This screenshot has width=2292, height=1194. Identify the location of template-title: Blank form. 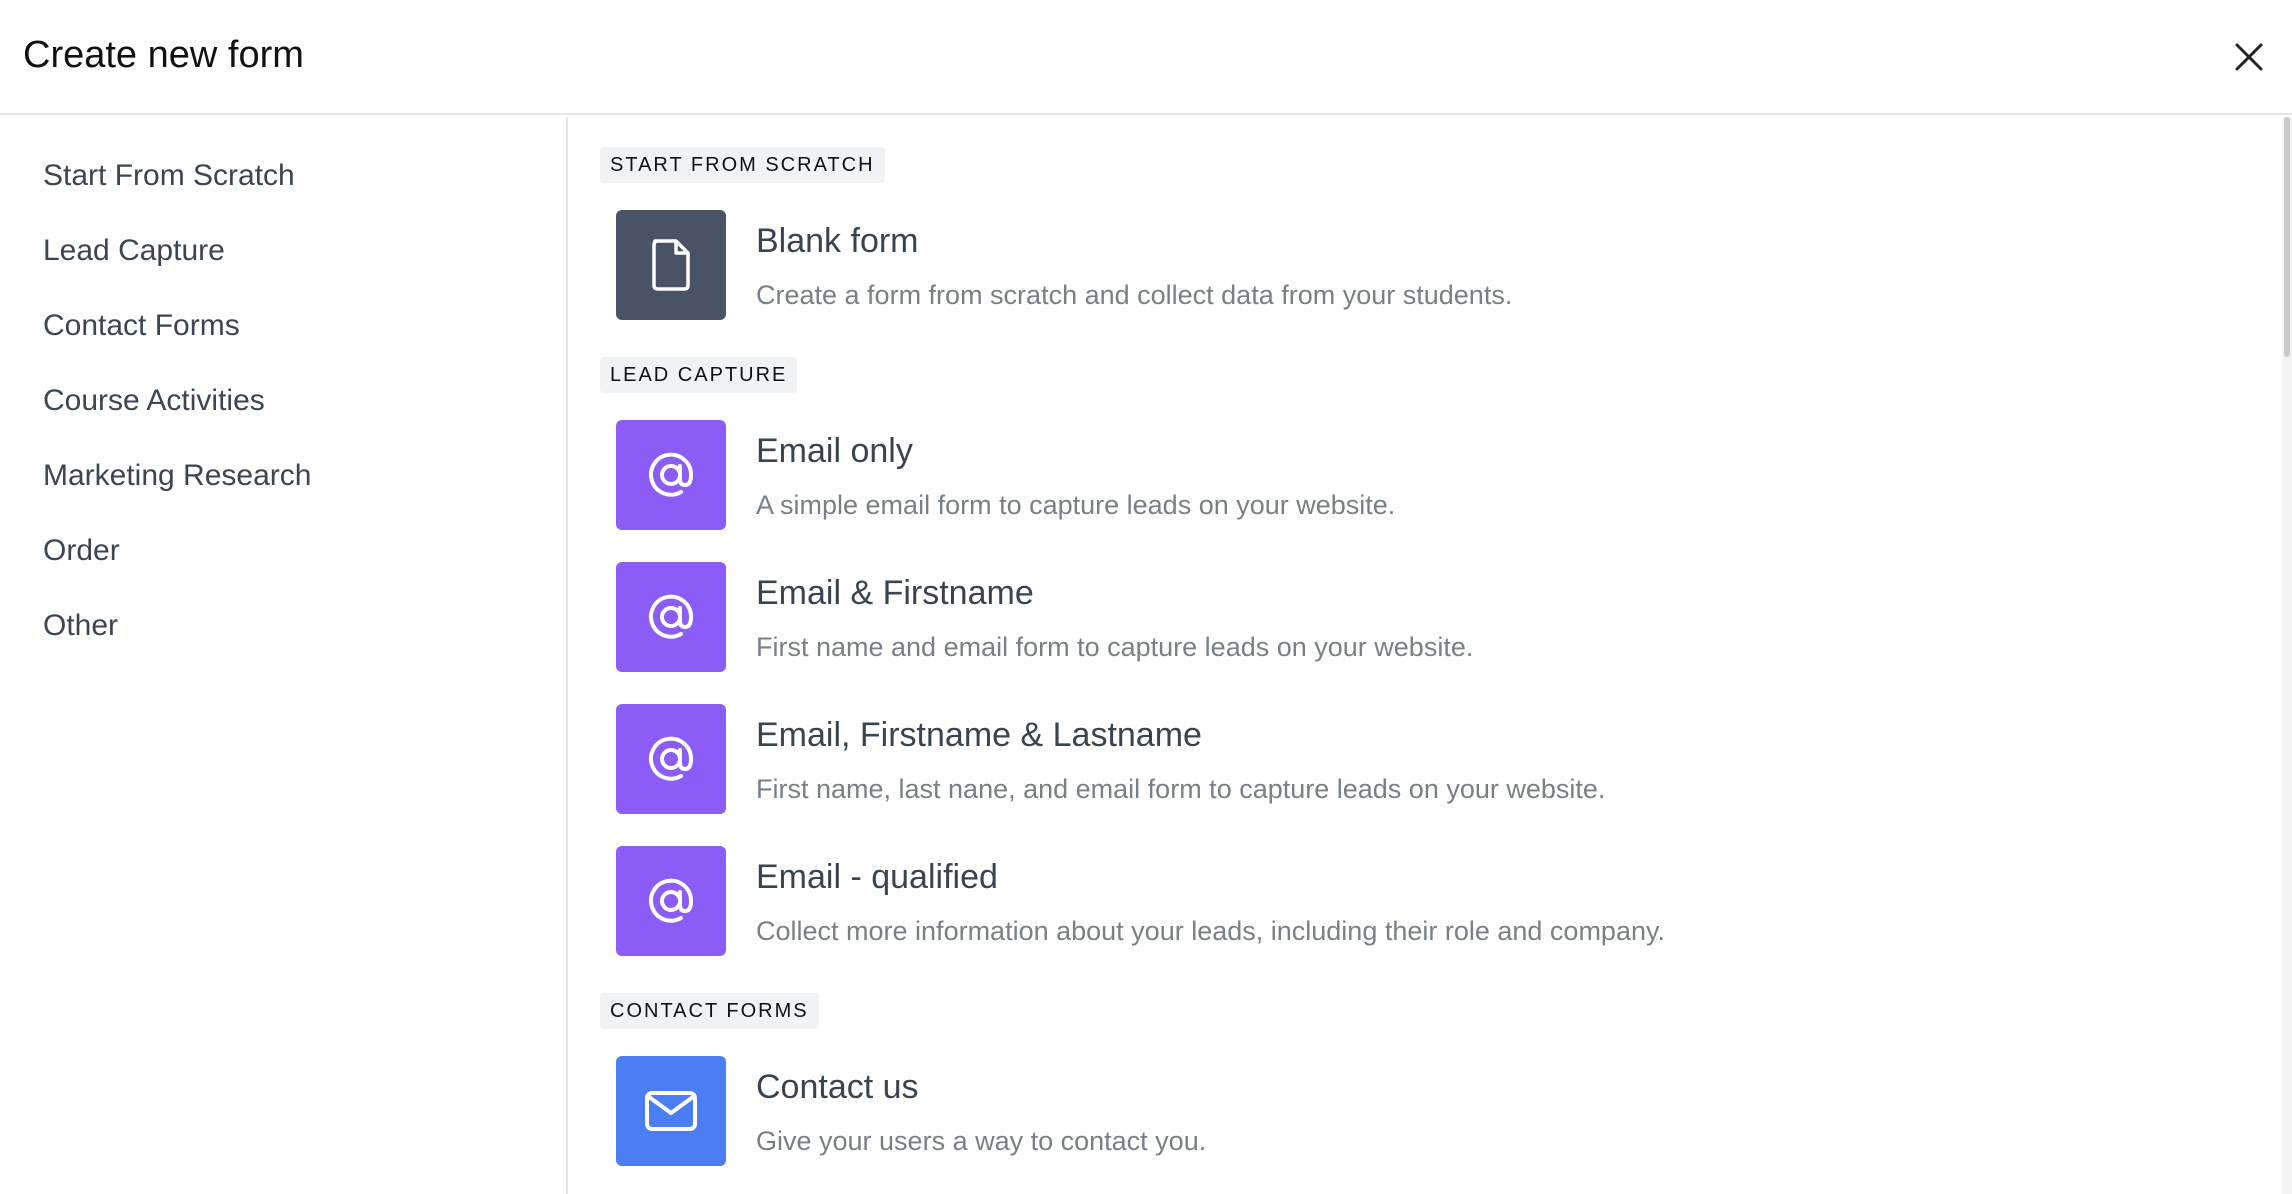
(837, 241).